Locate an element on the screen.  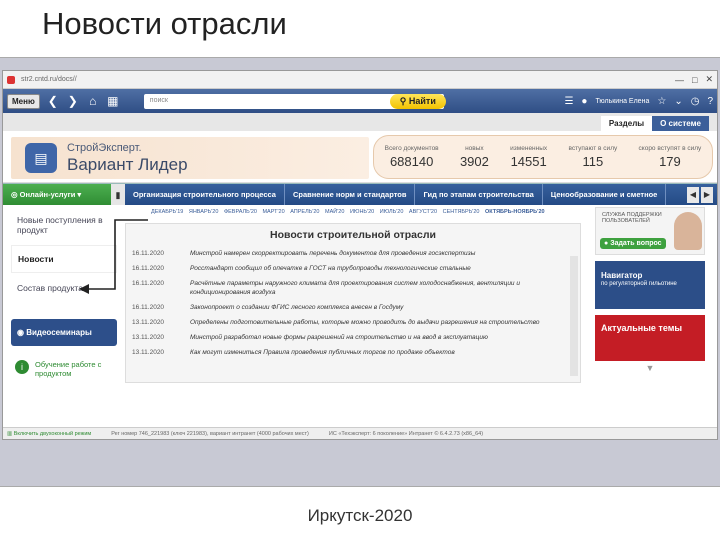
dual-window-label: Включить двухоконный режим is located at coordinates (52, 433).